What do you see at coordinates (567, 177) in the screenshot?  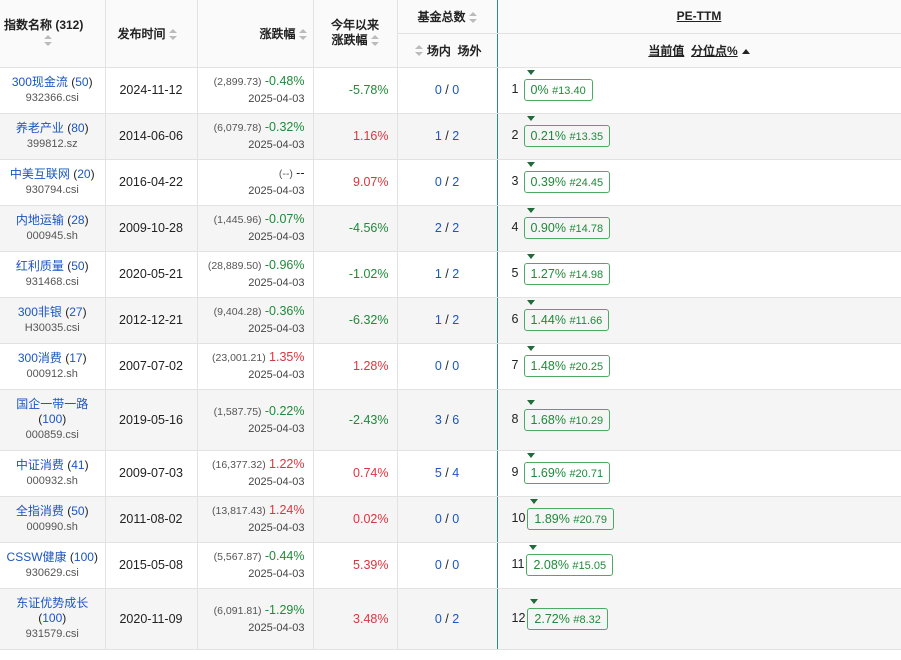 I see `pe-percentile-badge: 0.39% #24.45` at bounding box center [567, 177].